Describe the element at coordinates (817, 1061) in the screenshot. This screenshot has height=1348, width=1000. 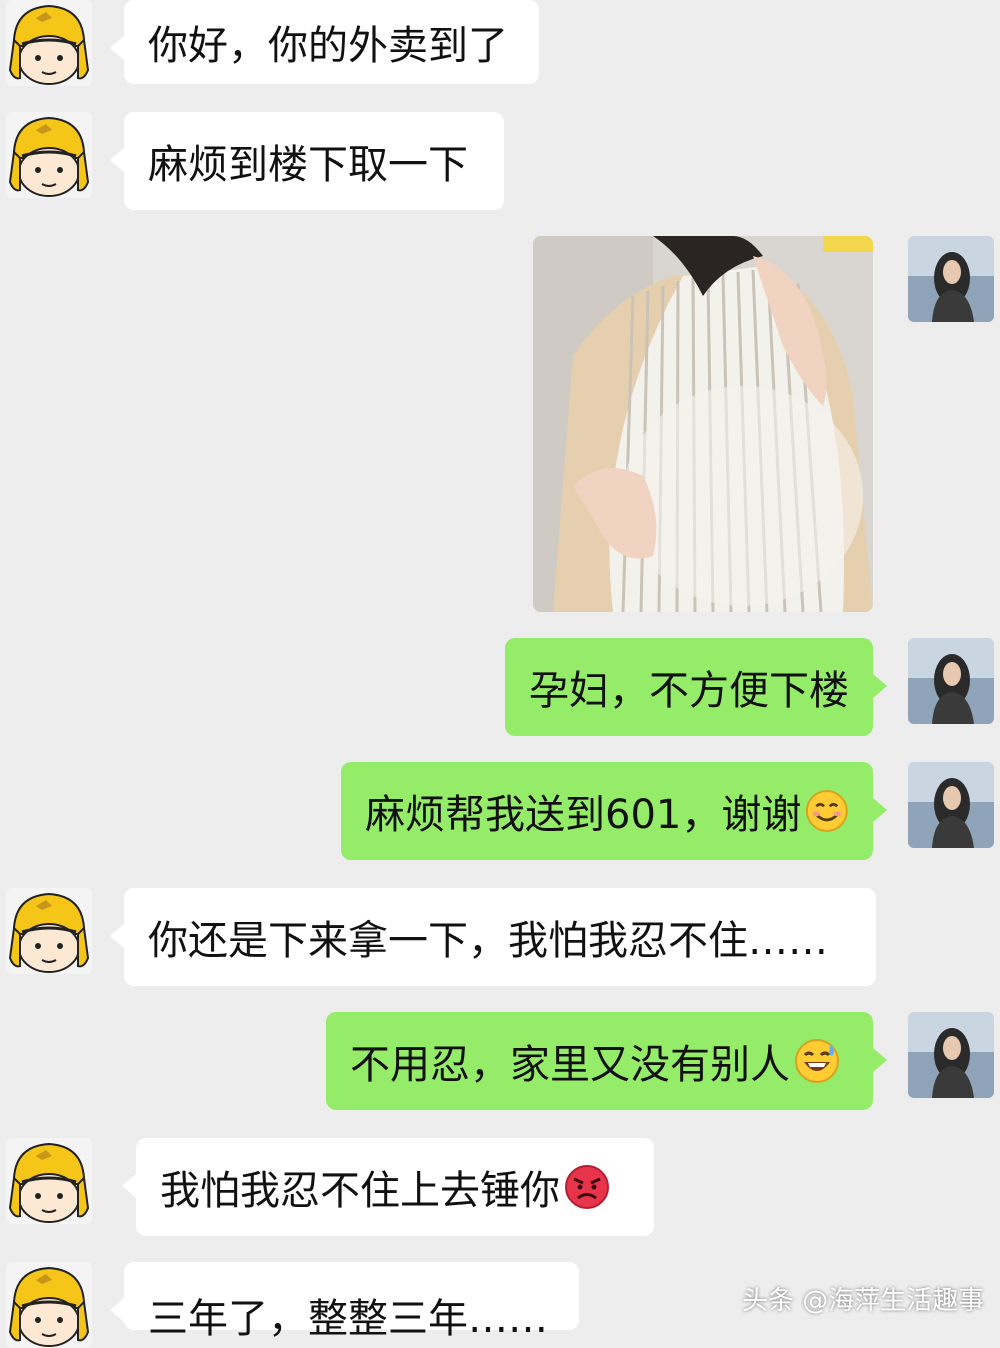
I see `sweat-smile-emoji-icon` at that location.